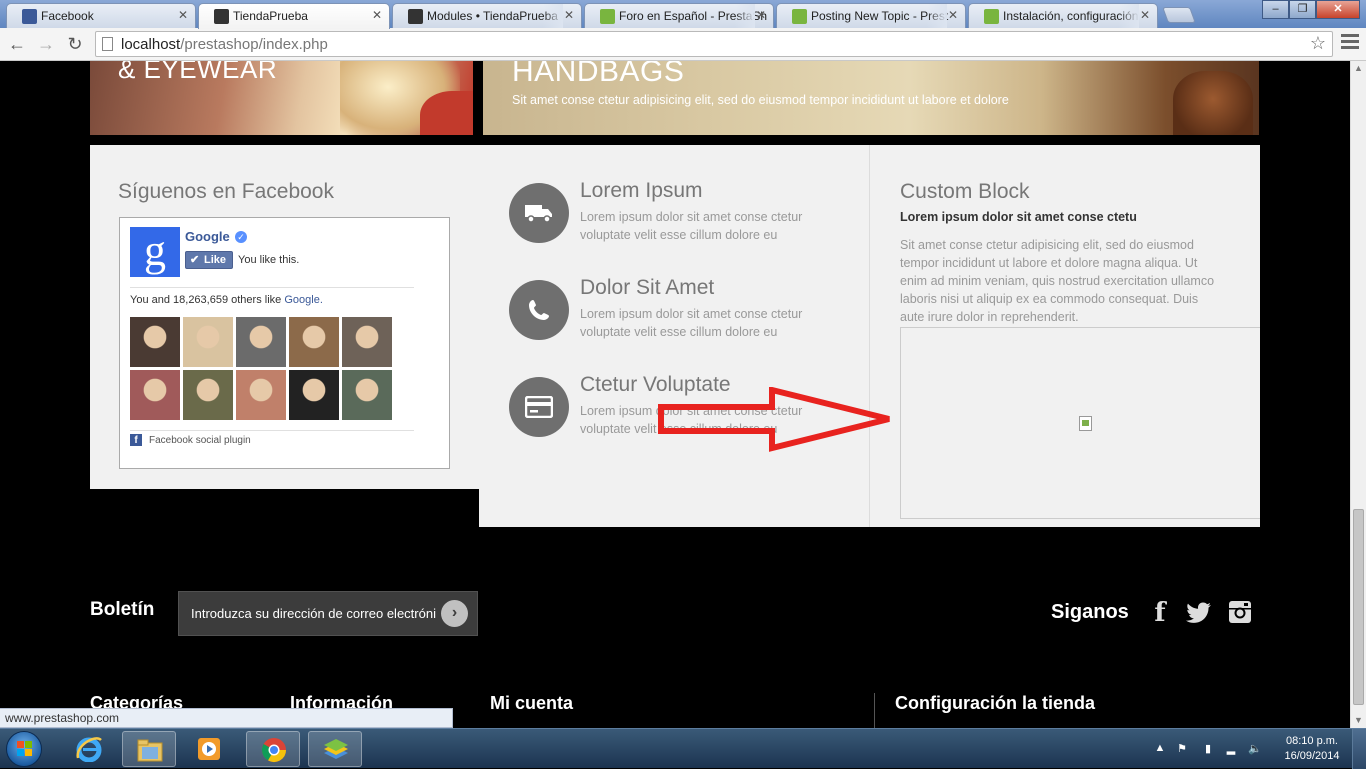 Image resolution: width=1366 pixels, height=769 pixels. What do you see at coordinates (1358, 68) in the screenshot?
I see `scroll-up-arrow-icon: ▲` at bounding box center [1358, 68].